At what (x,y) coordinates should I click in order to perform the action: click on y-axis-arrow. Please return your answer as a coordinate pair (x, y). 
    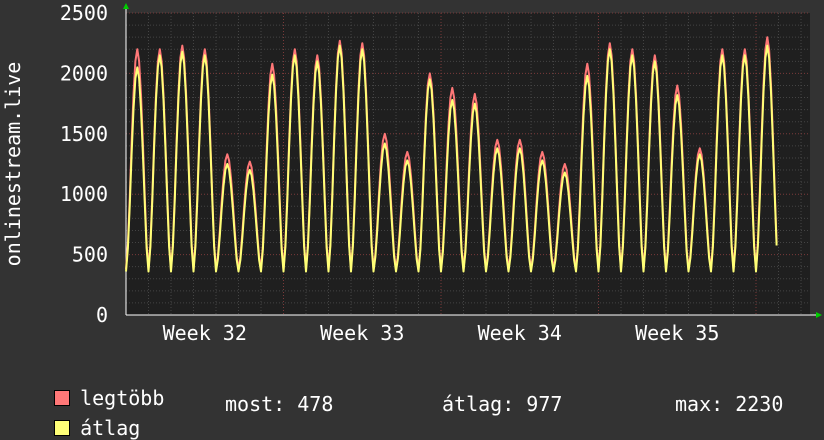
    Looking at the image, I should click on (126, 6).